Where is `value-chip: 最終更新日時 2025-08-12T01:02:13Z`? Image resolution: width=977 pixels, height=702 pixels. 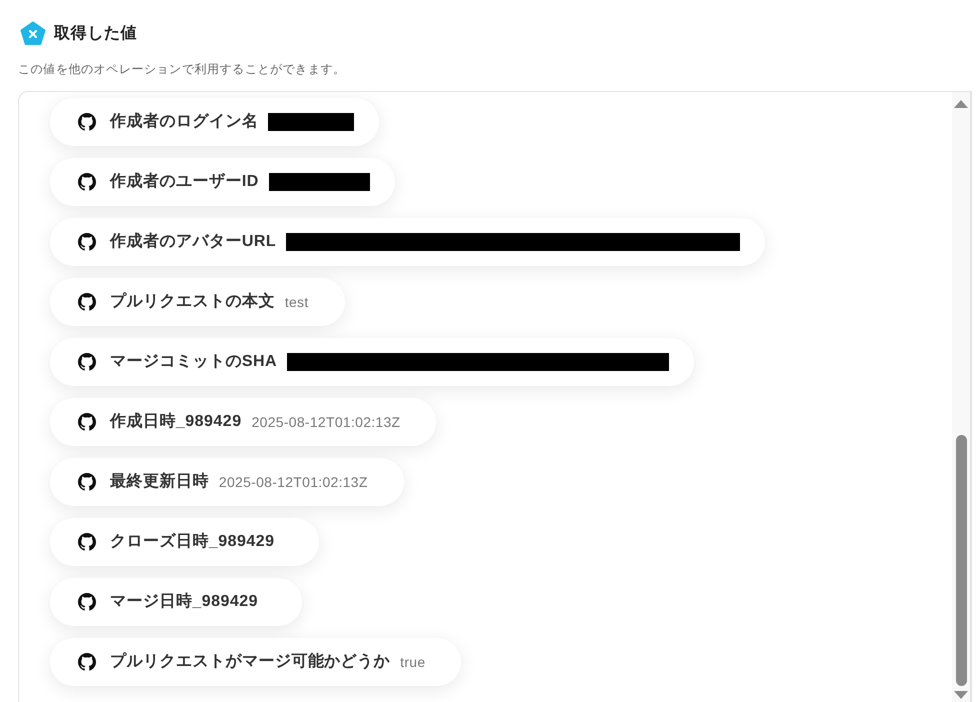 value-chip: 最終更新日時 2025-08-12T01:02:13Z is located at coordinates (227, 482).